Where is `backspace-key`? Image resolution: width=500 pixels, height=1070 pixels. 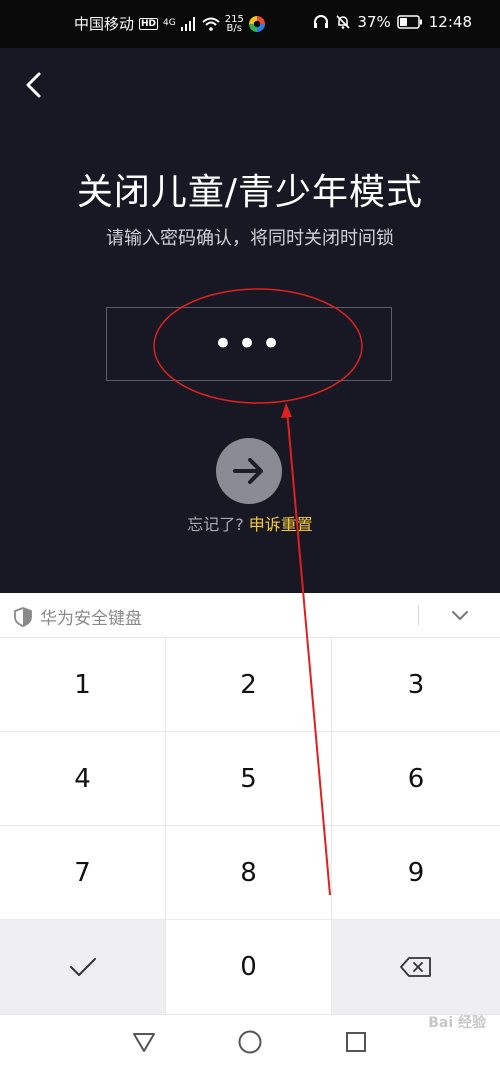 backspace-key is located at coordinates (416, 967).